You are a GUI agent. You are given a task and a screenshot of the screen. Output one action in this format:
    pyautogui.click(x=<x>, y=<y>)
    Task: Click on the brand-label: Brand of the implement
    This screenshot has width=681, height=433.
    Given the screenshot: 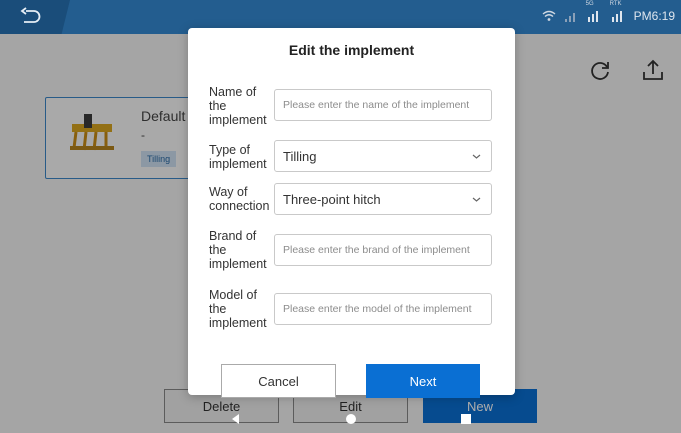 What is the action you would take?
    pyautogui.click(x=238, y=250)
    